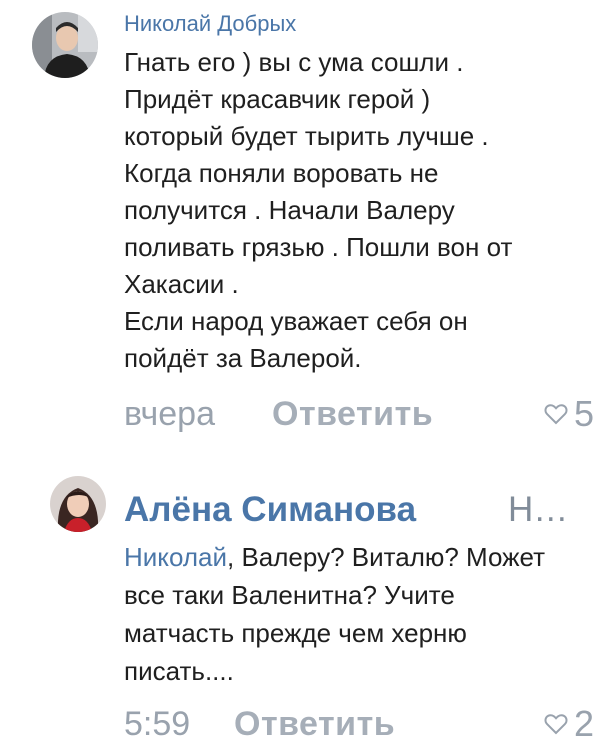 The width and height of the screenshot is (608, 750). I want to click on mention-link: Николай, so click(175, 557).